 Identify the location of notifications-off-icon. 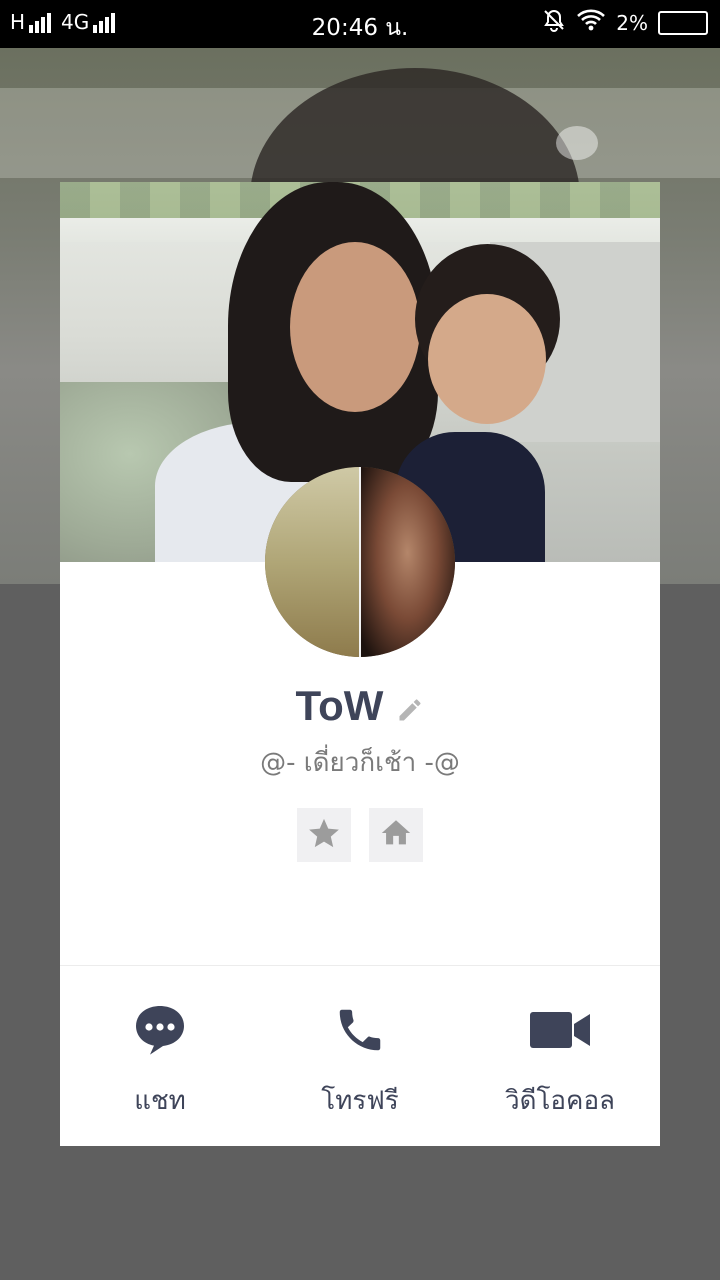
(554, 22).